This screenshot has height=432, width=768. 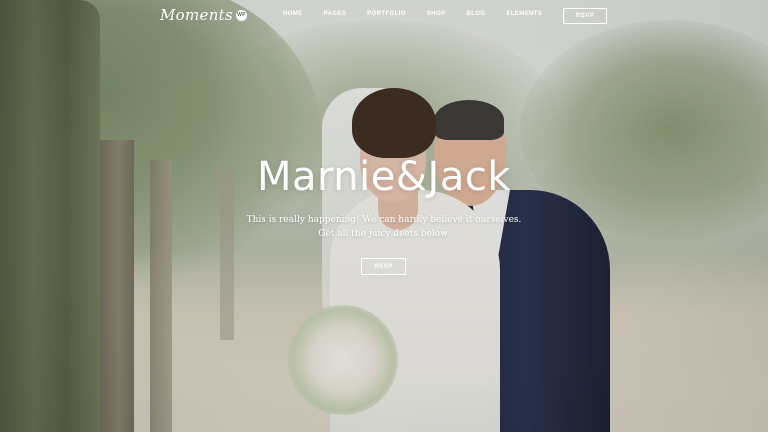 I want to click on nav-item-blog: BLOG, so click(x=475, y=14).